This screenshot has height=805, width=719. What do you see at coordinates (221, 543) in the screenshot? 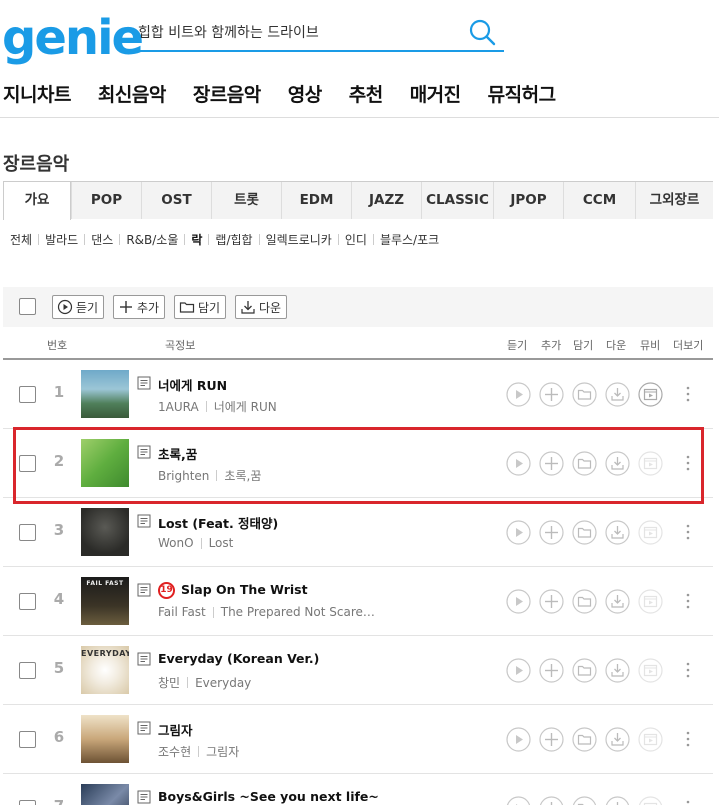
I see `album-link: Lost` at bounding box center [221, 543].